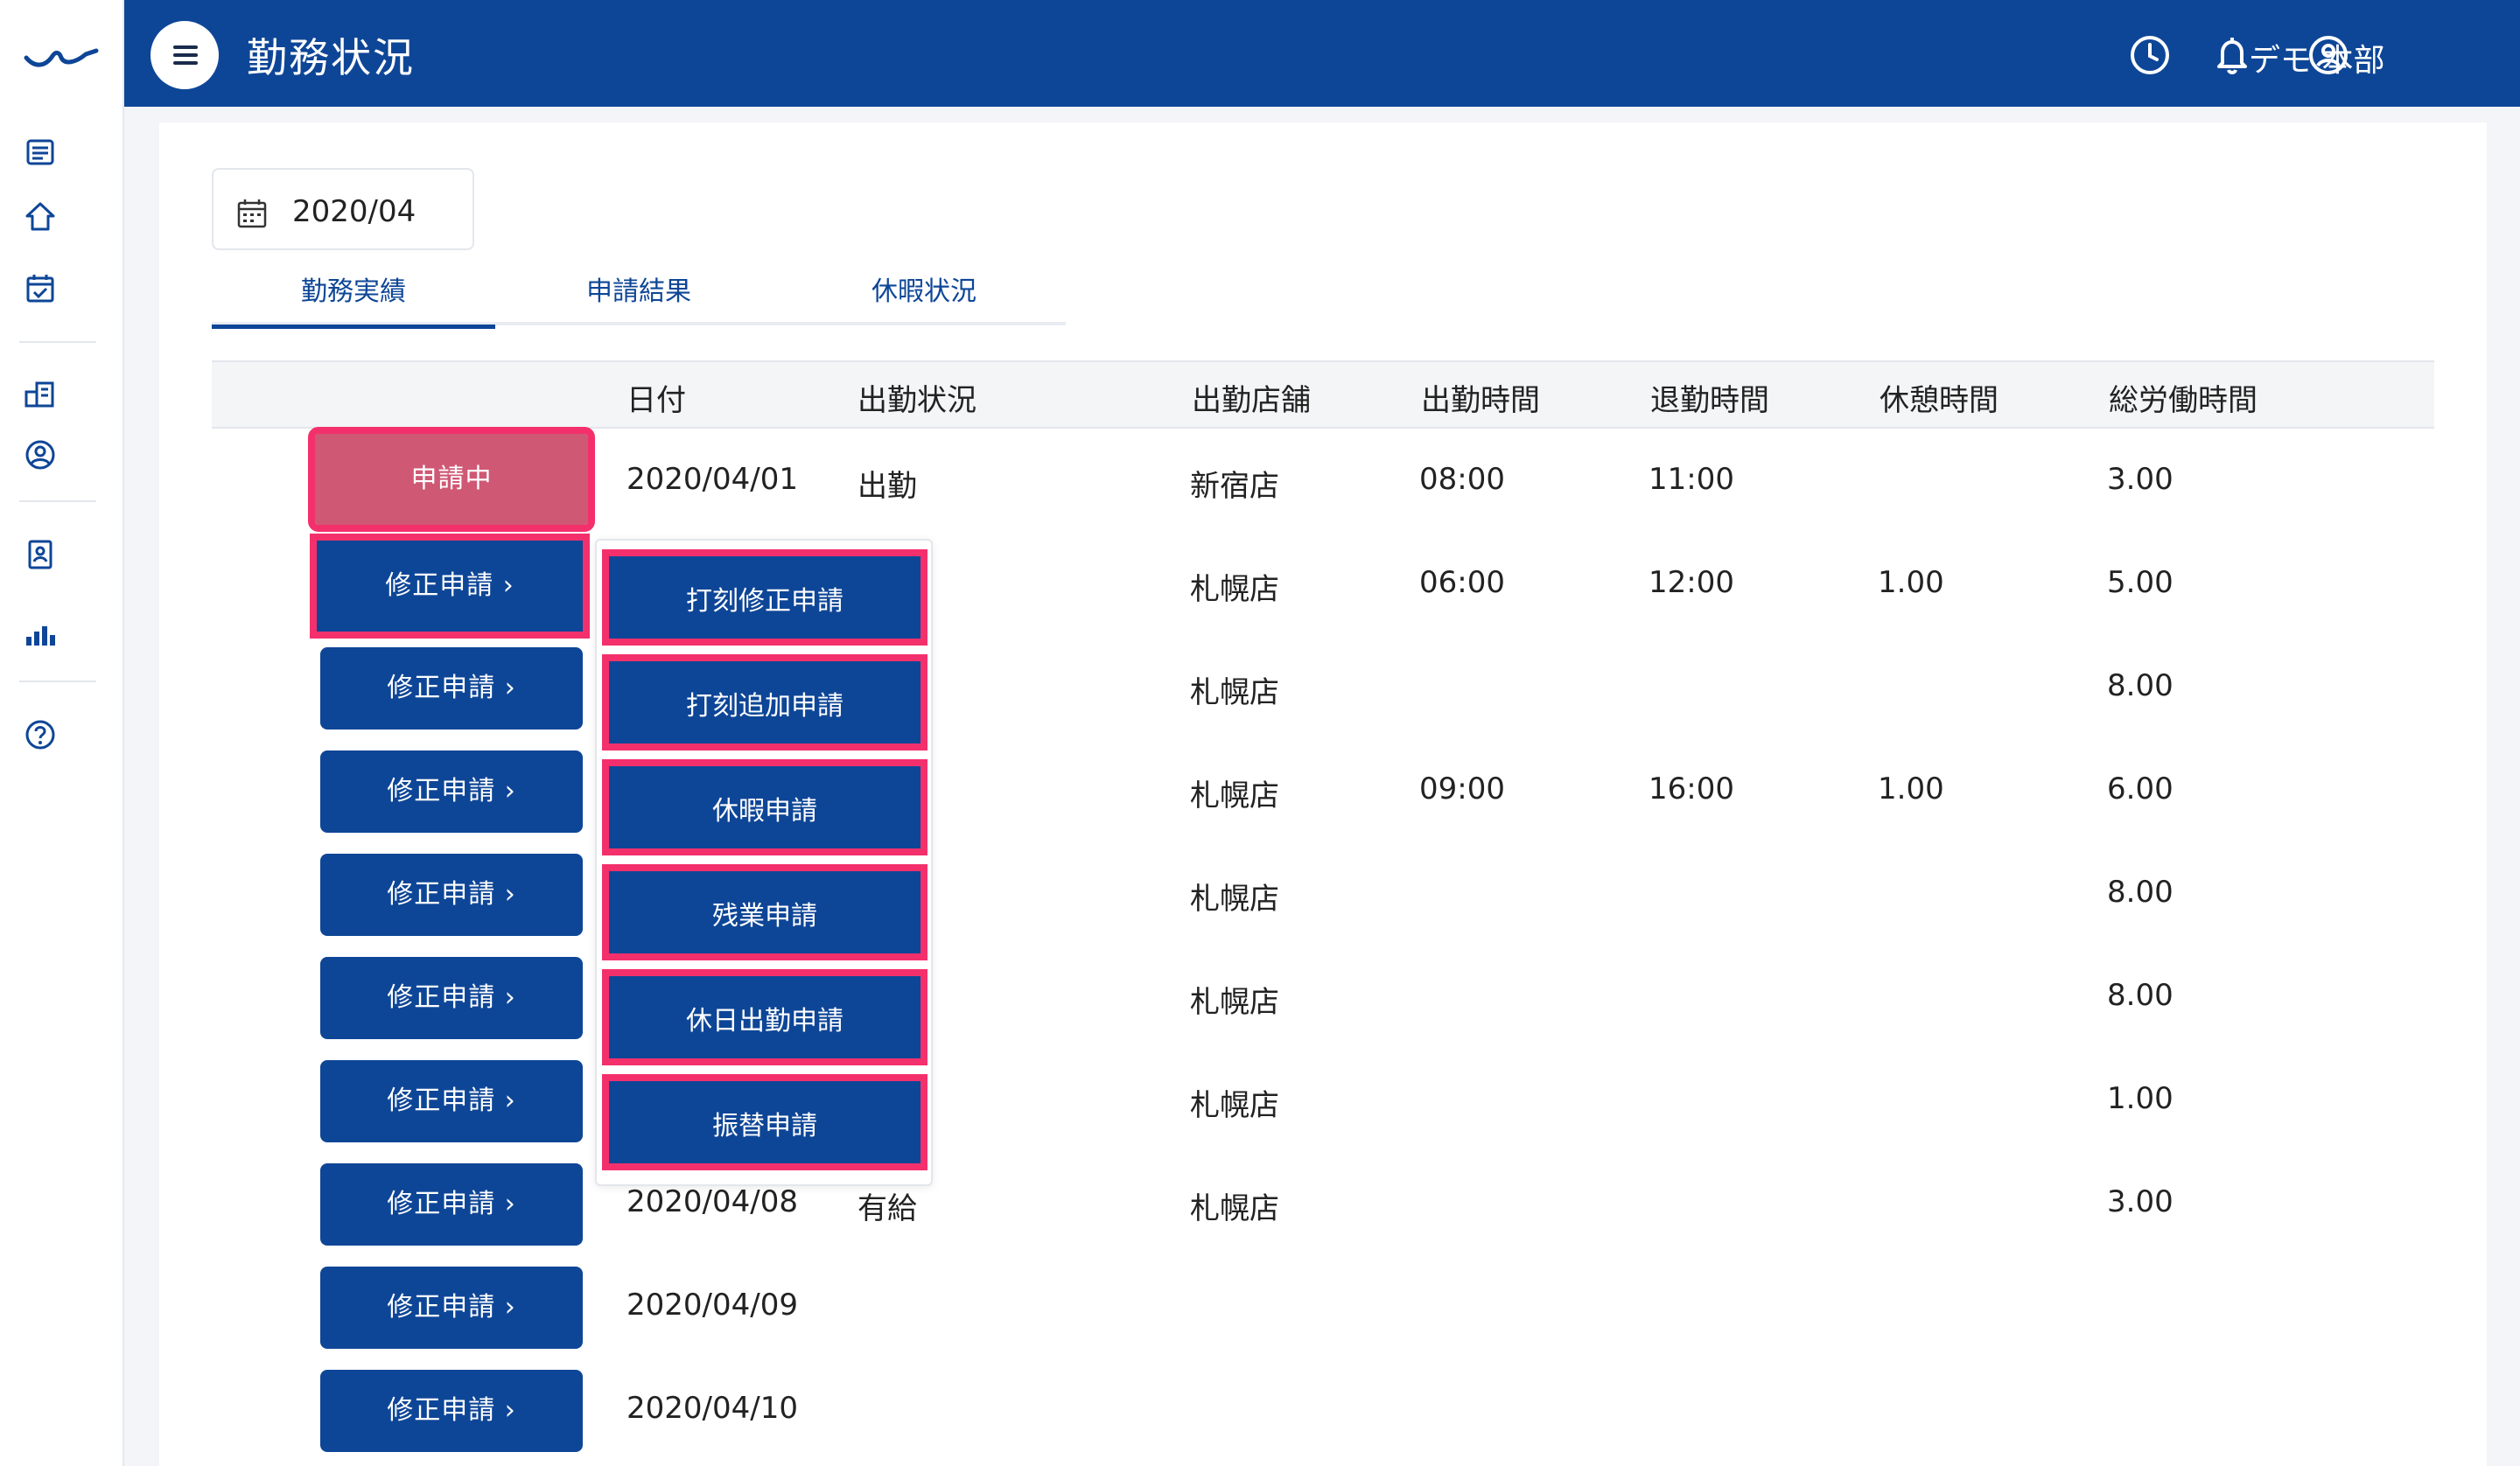 Image resolution: width=2520 pixels, height=1466 pixels. What do you see at coordinates (1691, 582) in the screenshot?
I see `table-cell-clock-out: 12:00` at bounding box center [1691, 582].